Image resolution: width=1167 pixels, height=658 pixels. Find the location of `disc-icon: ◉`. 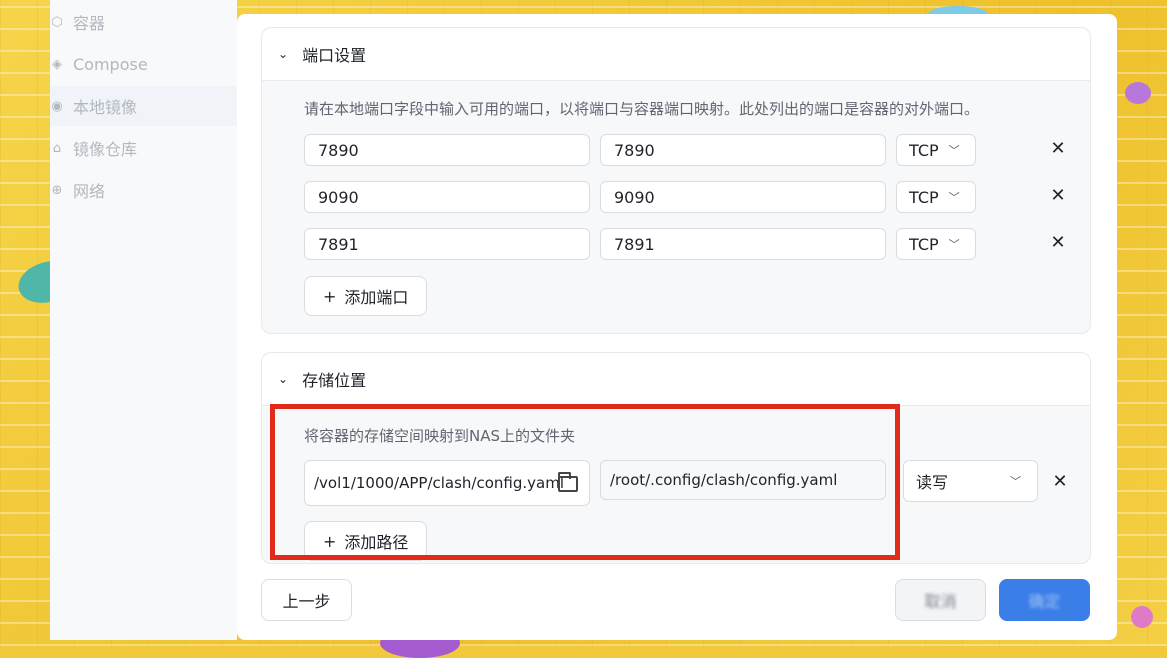

disc-icon: ◉ is located at coordinates (57, 106).